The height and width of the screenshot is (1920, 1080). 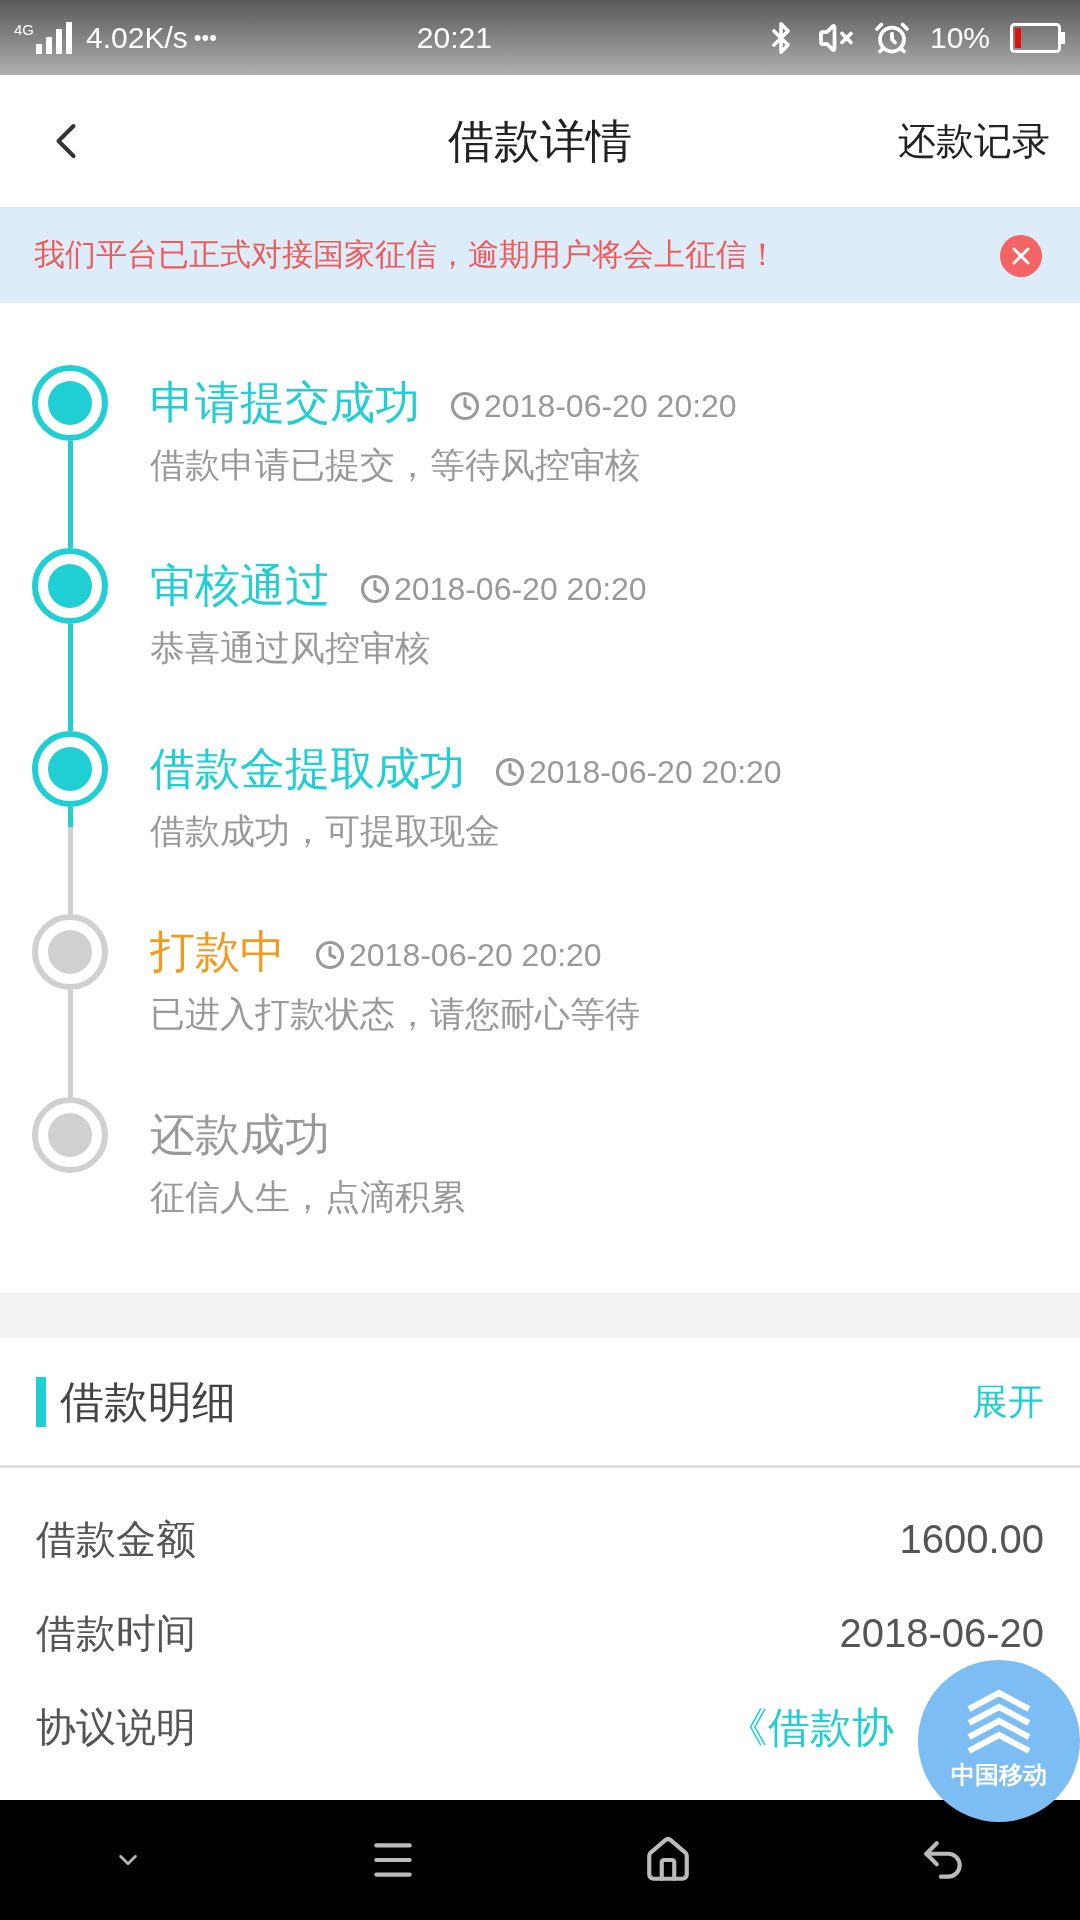 I want to click on detail-value: 2018-06-20, so click(x=941, y=1633).